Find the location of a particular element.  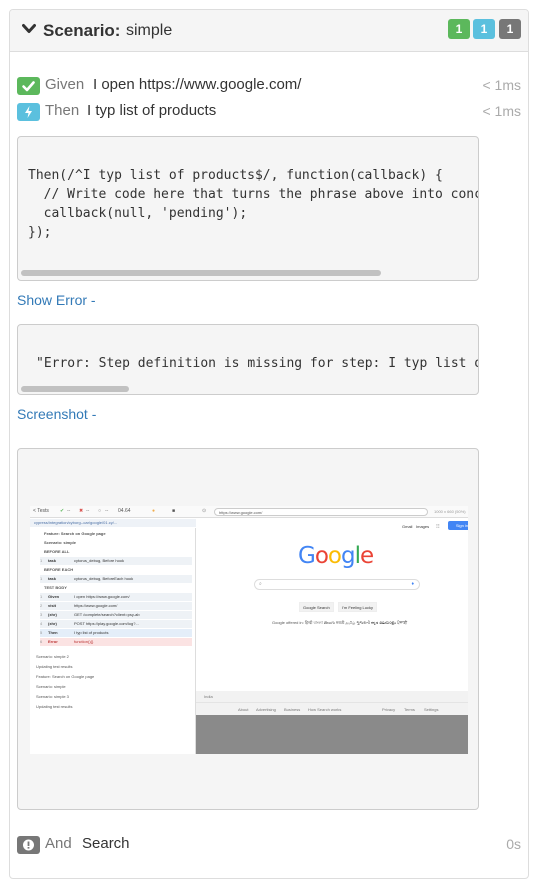

step-keyword: Then is located at coordinates (62, 110).